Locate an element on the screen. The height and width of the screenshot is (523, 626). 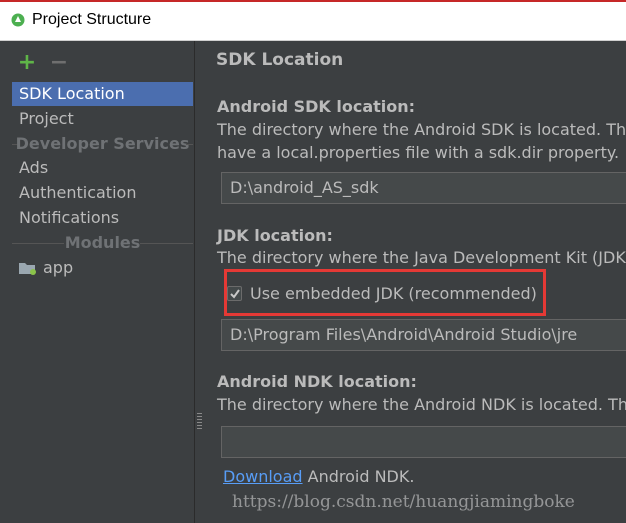
watermark: https://blog.csdn.net/huangjiamingboke is located at coordinates (403, 502).